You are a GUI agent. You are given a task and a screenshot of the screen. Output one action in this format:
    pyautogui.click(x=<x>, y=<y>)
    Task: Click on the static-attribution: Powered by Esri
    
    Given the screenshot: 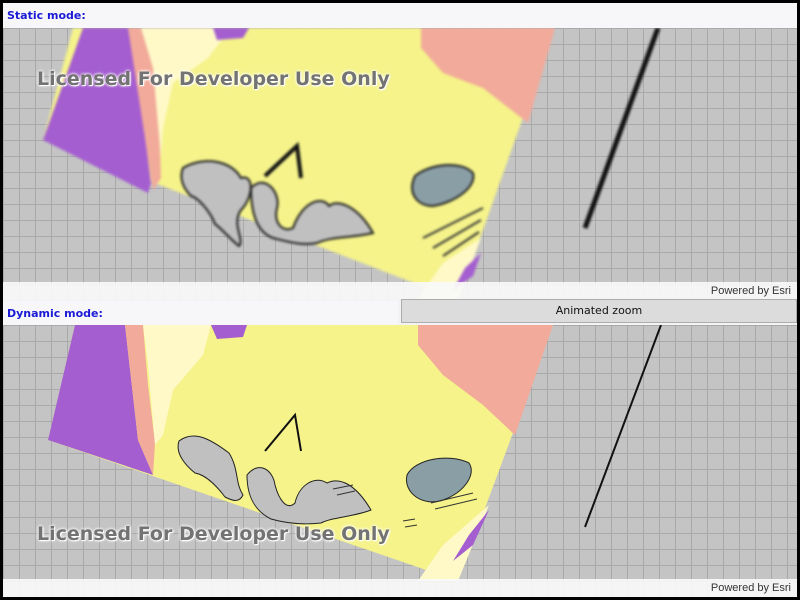 What is the action you would take?
    pyautogui.click(x=750, y=291)
    